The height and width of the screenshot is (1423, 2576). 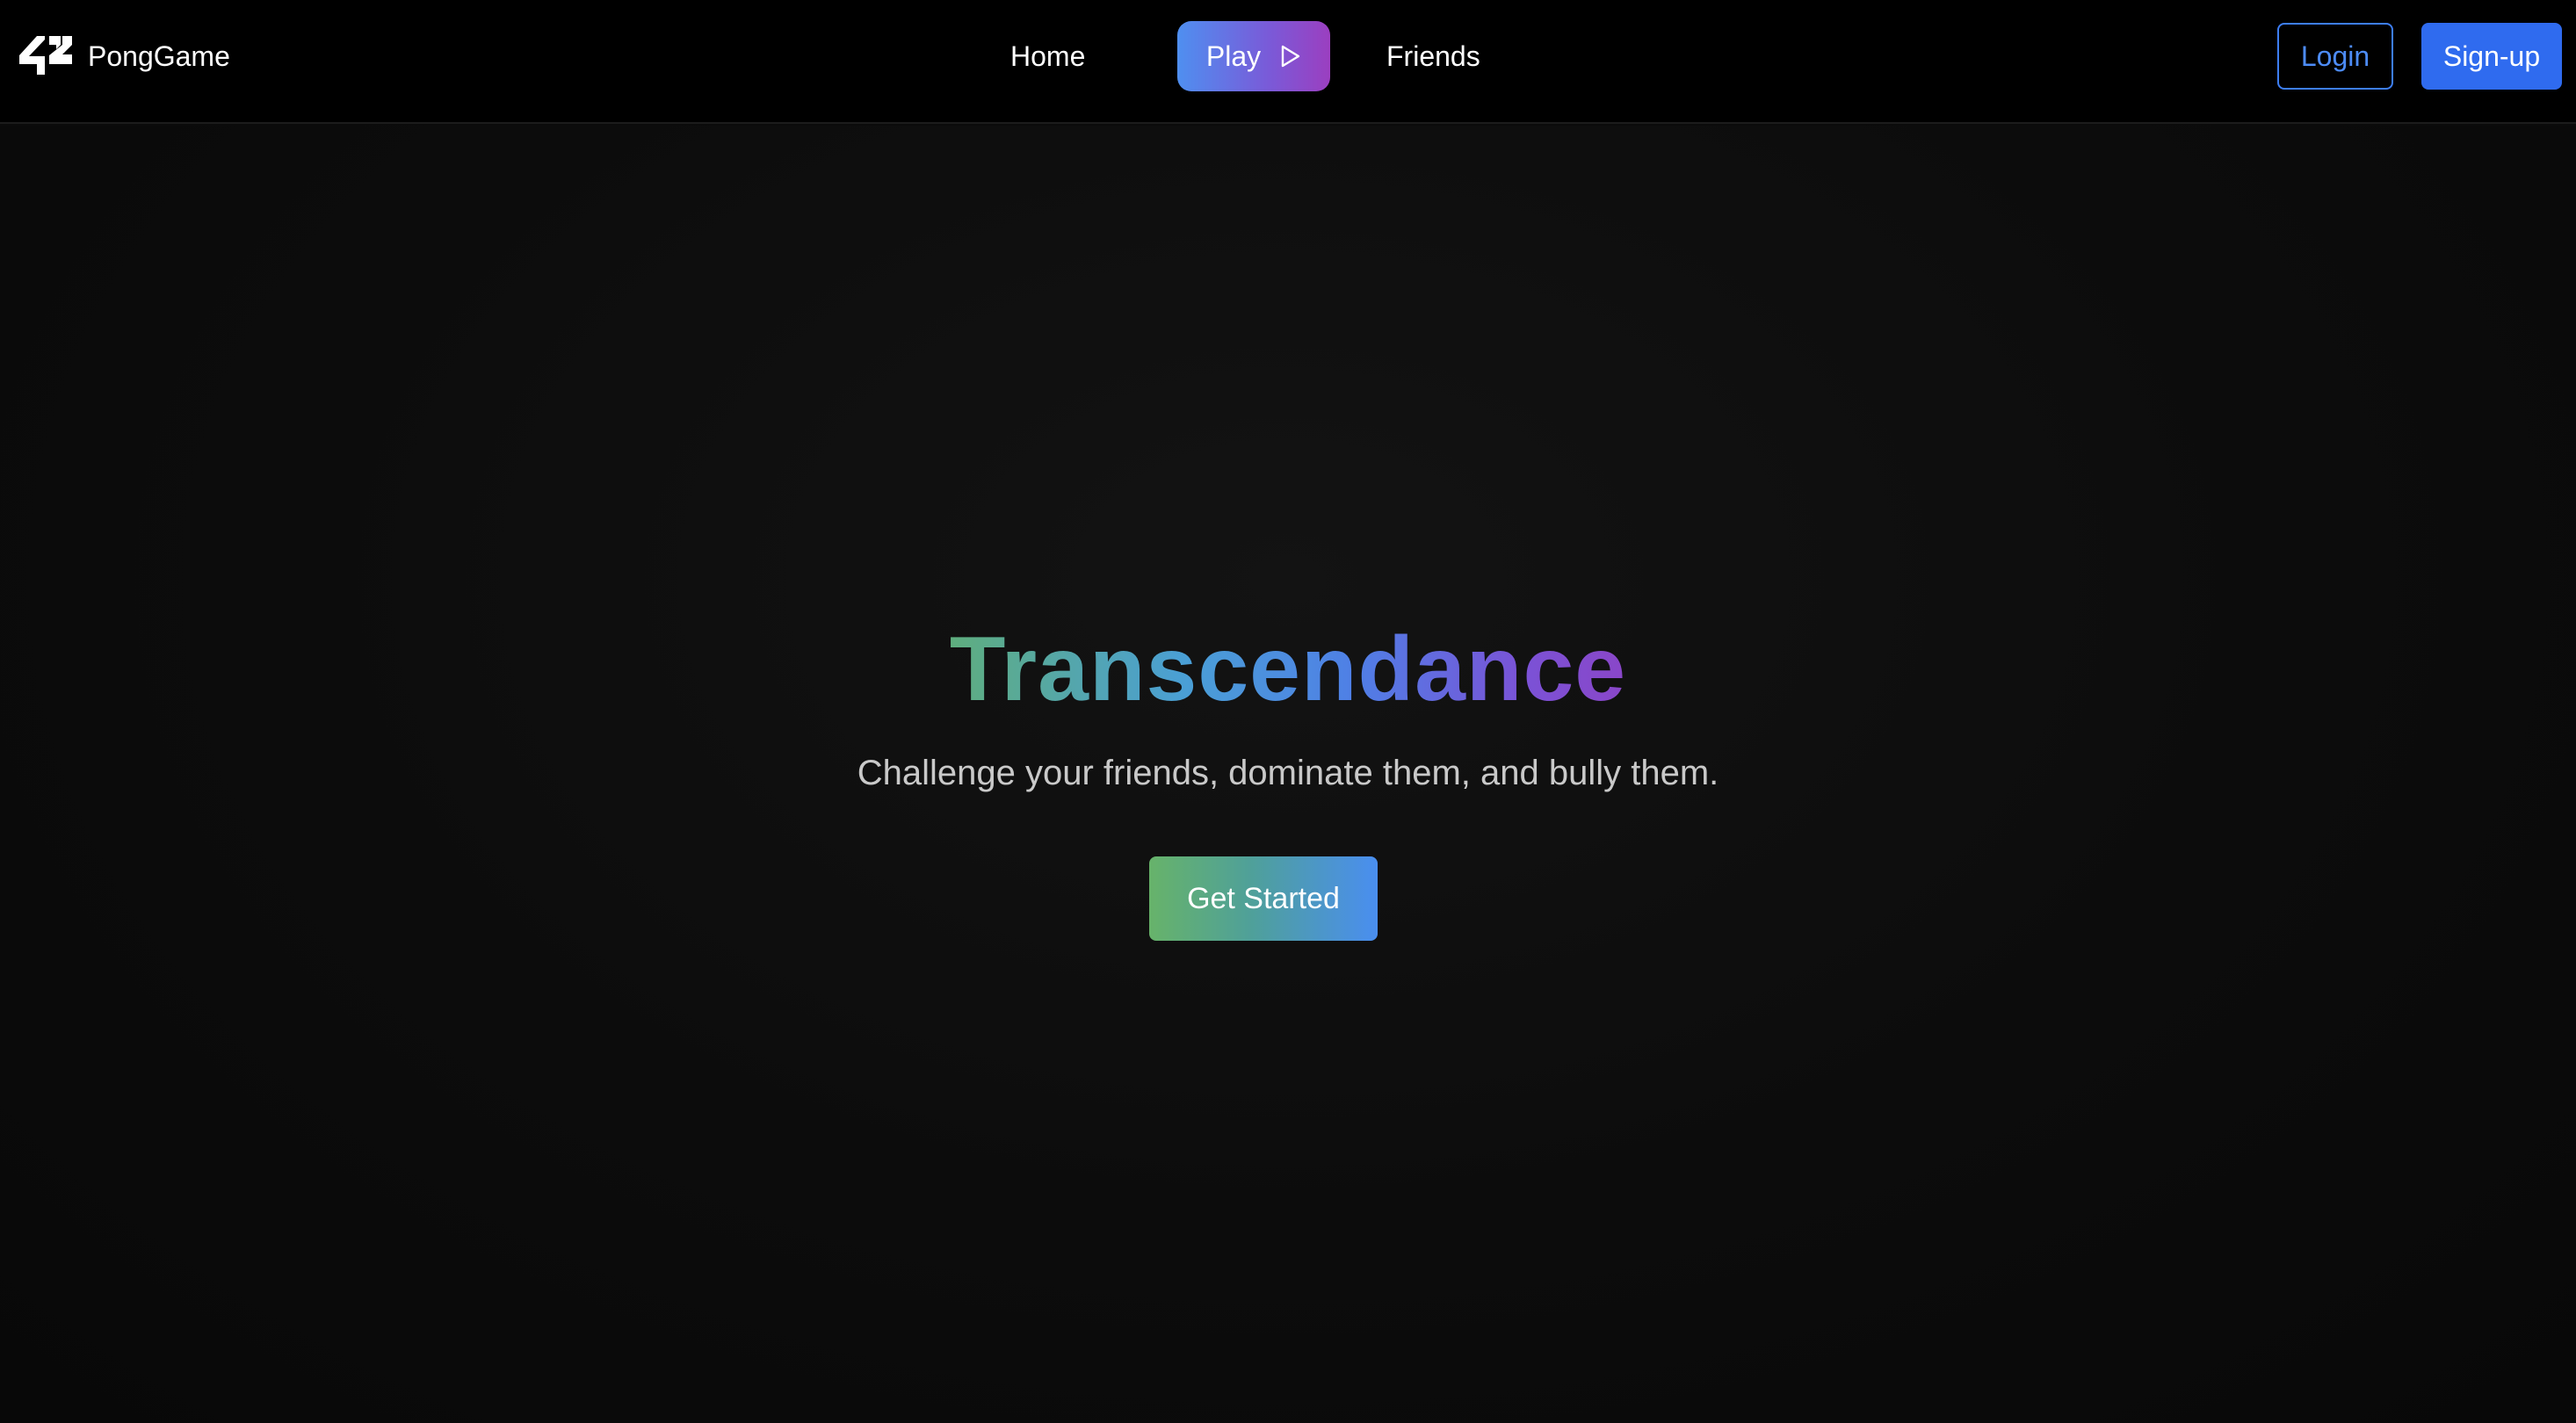 I want to click on 42-logo-icon, so click(x=45, y=55).